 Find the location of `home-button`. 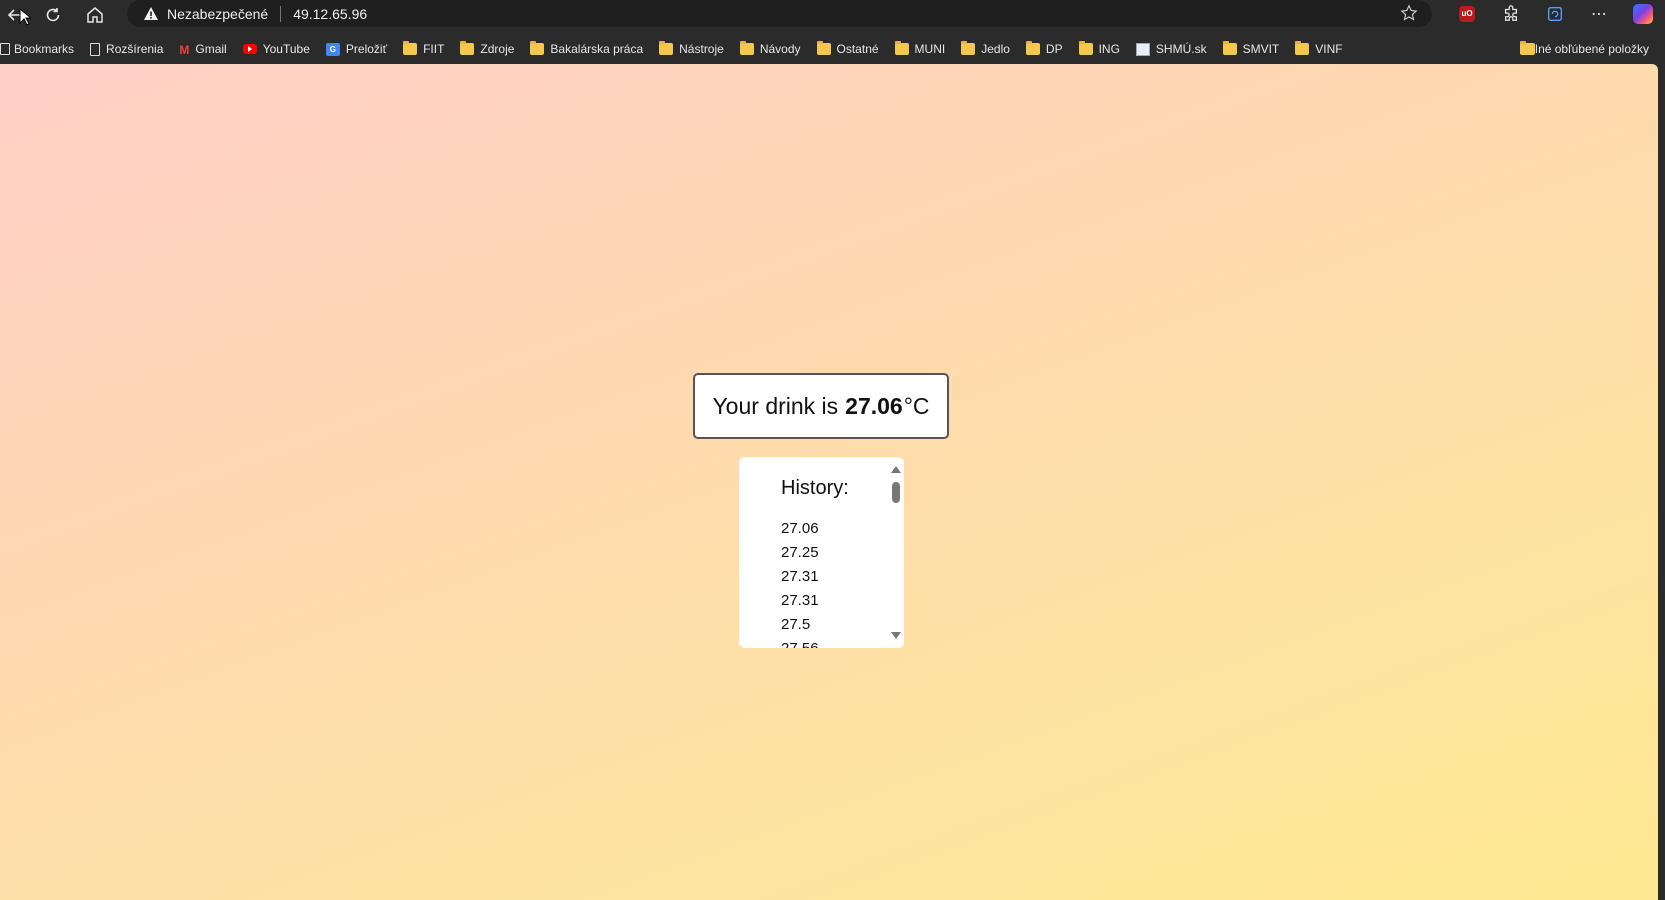

home-button is located at coordinates (95, 15).